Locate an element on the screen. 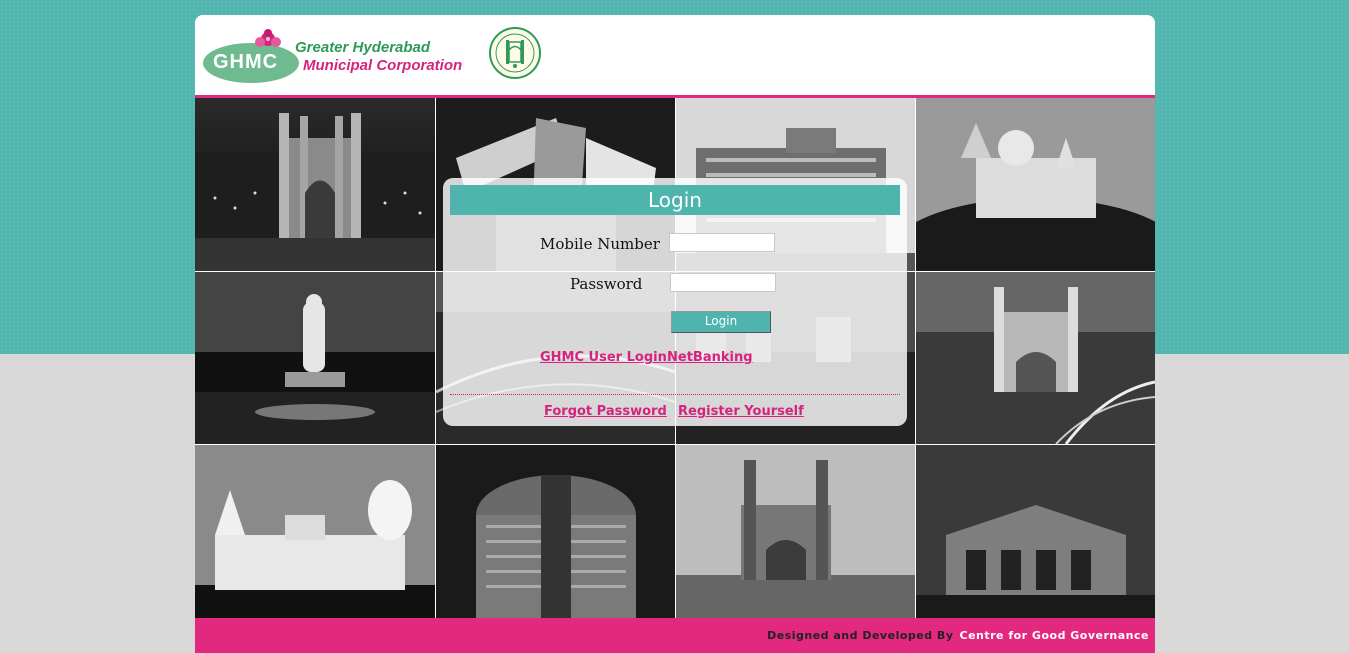 Image resolution: width=1349 pixels, height=653 pixels. password-label: Password is located at coordinates (606, 284).